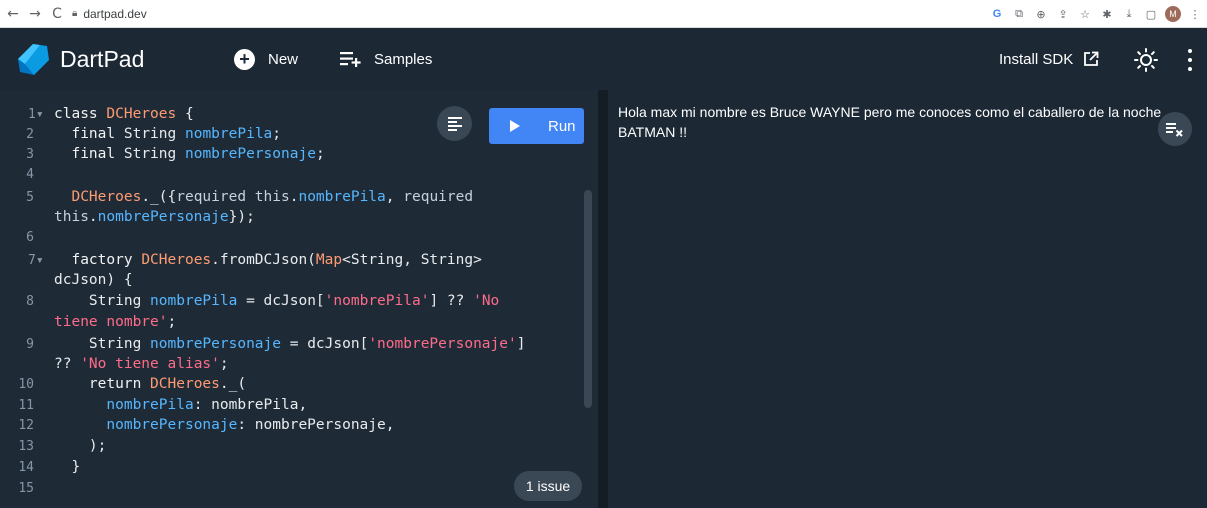 This screenshot has width=1207, height=508. I want to click on lock-icon: 🔒︎, so click(75, 13).